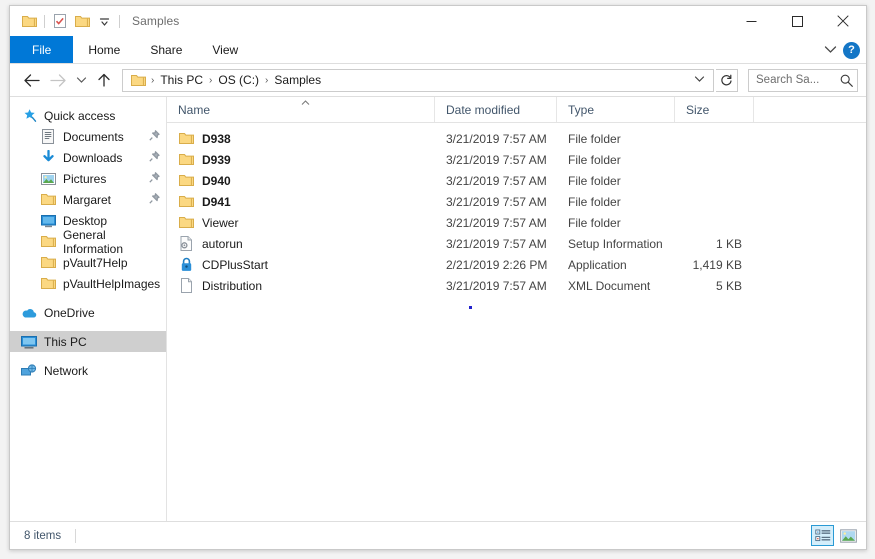 This screenshot has width=875, height=559. What do you see at coordinates (848, 535) in the screenshot?
I see `large-icons-view-button` at bounding box center [848, 535].